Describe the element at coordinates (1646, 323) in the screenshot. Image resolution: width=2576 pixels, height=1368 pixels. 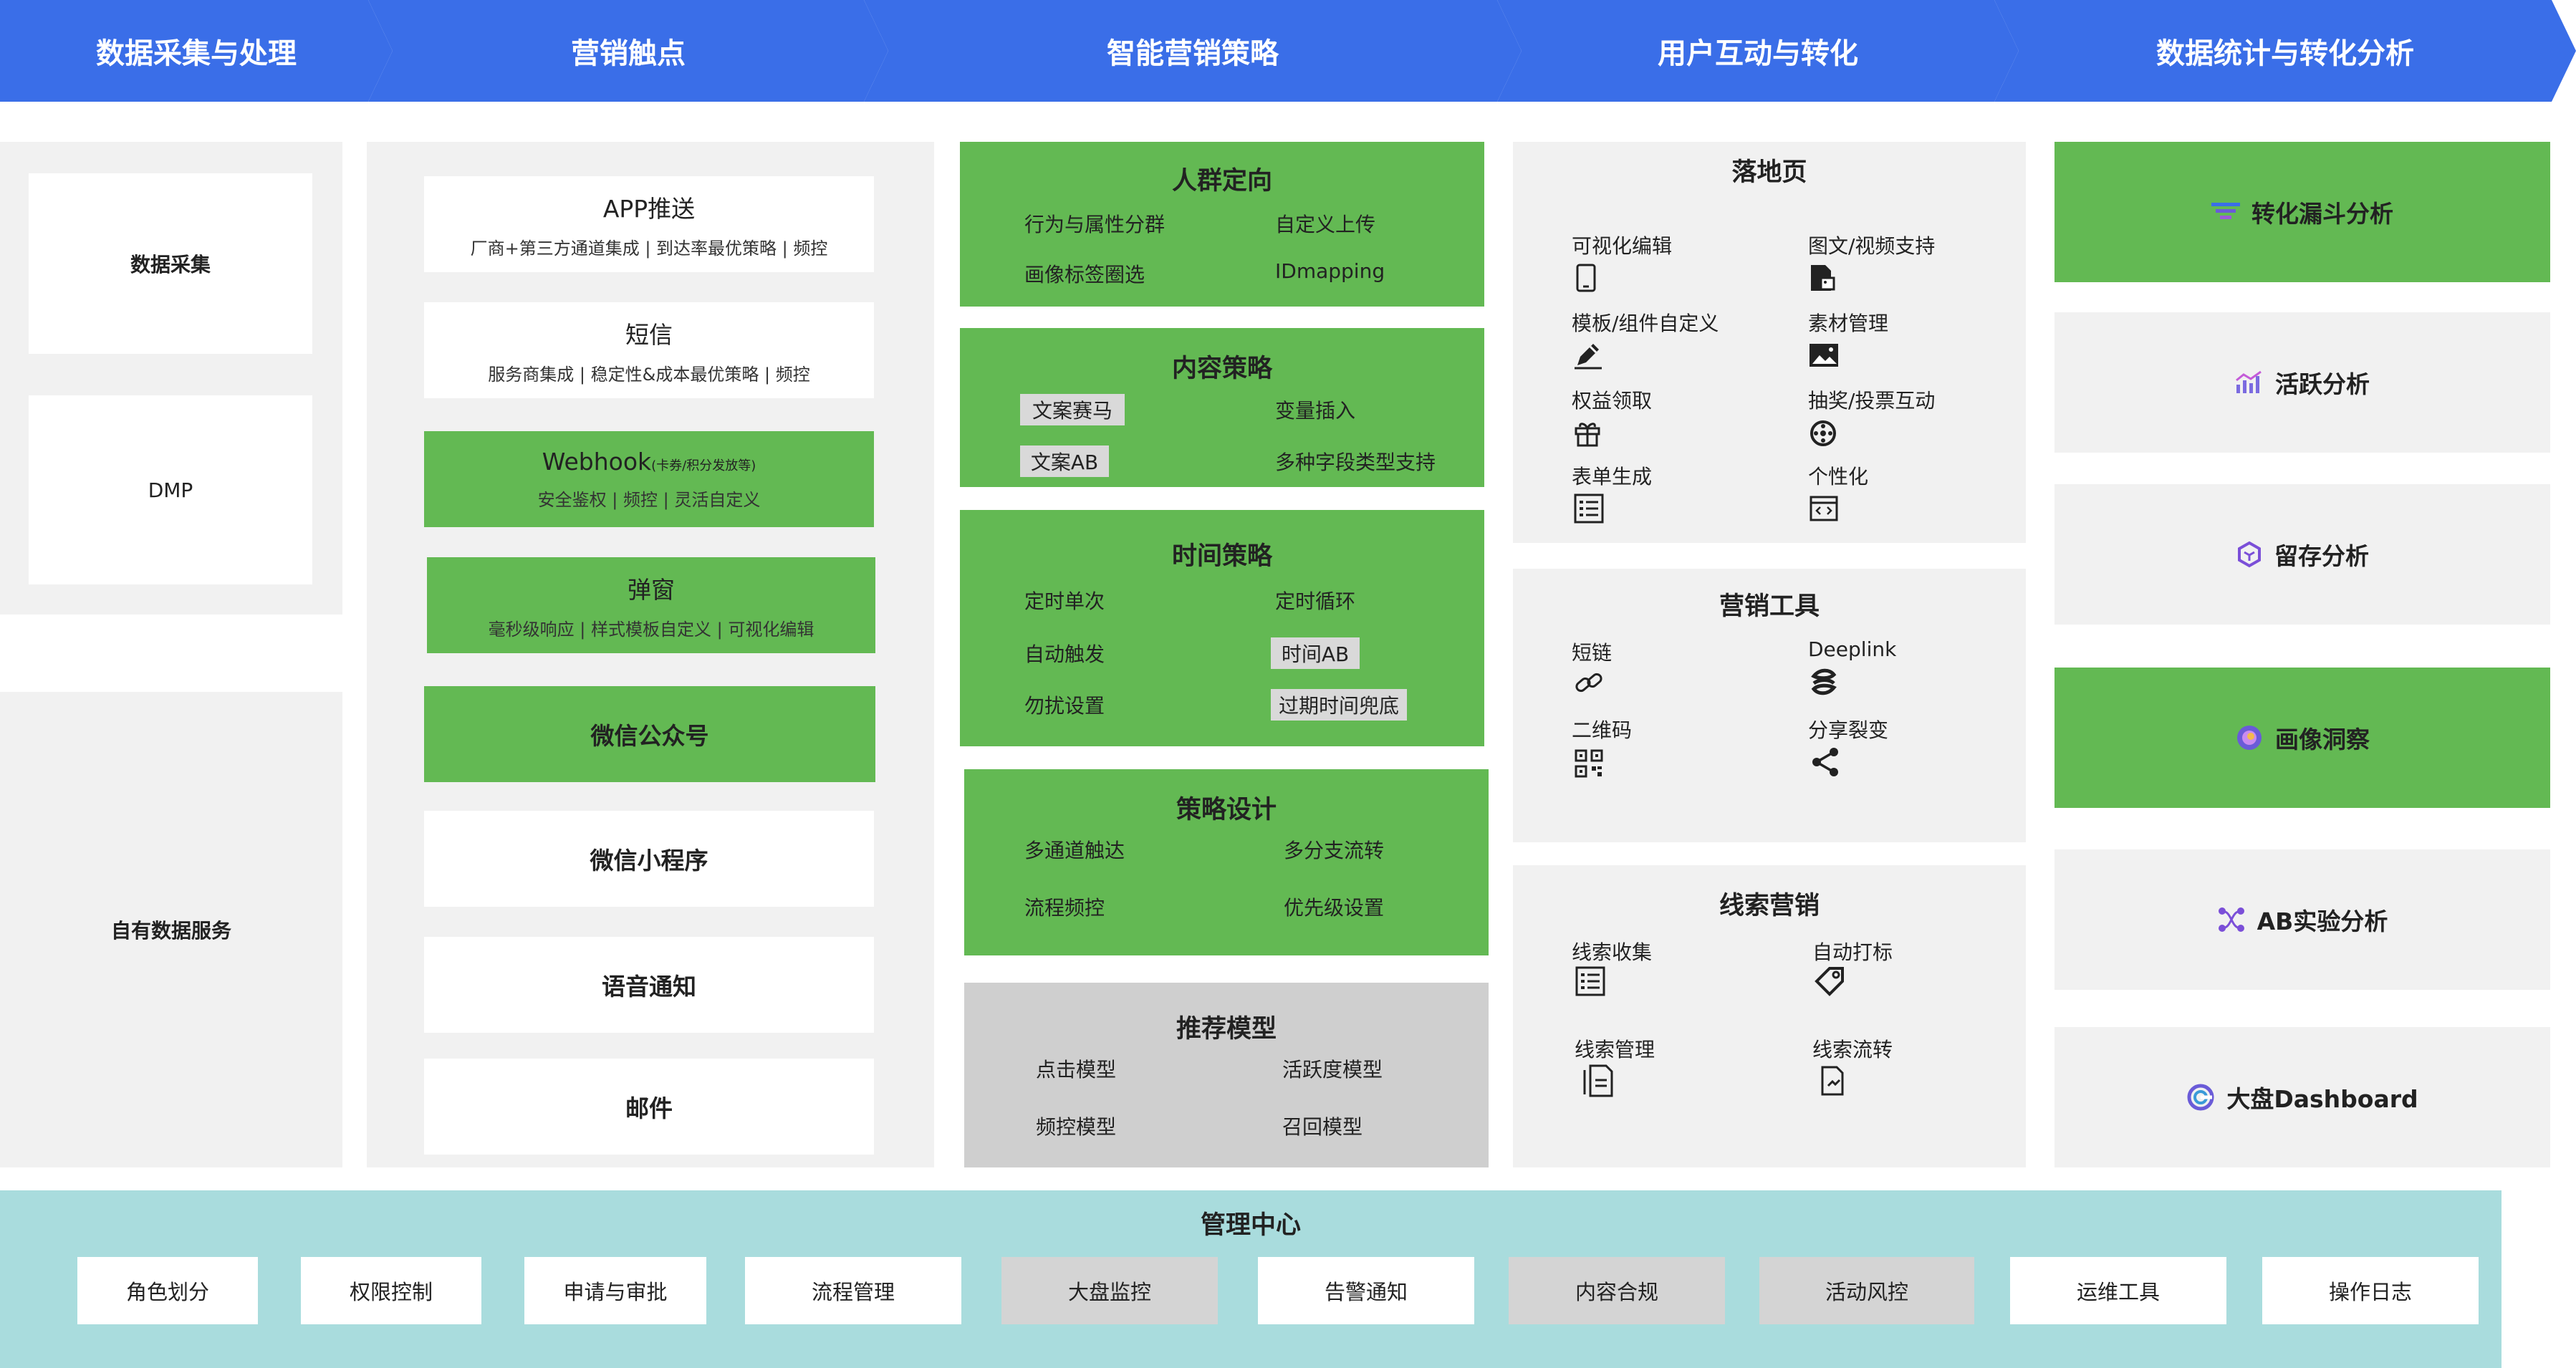
I see `landing-item: 模板/组件自定义` at that location.